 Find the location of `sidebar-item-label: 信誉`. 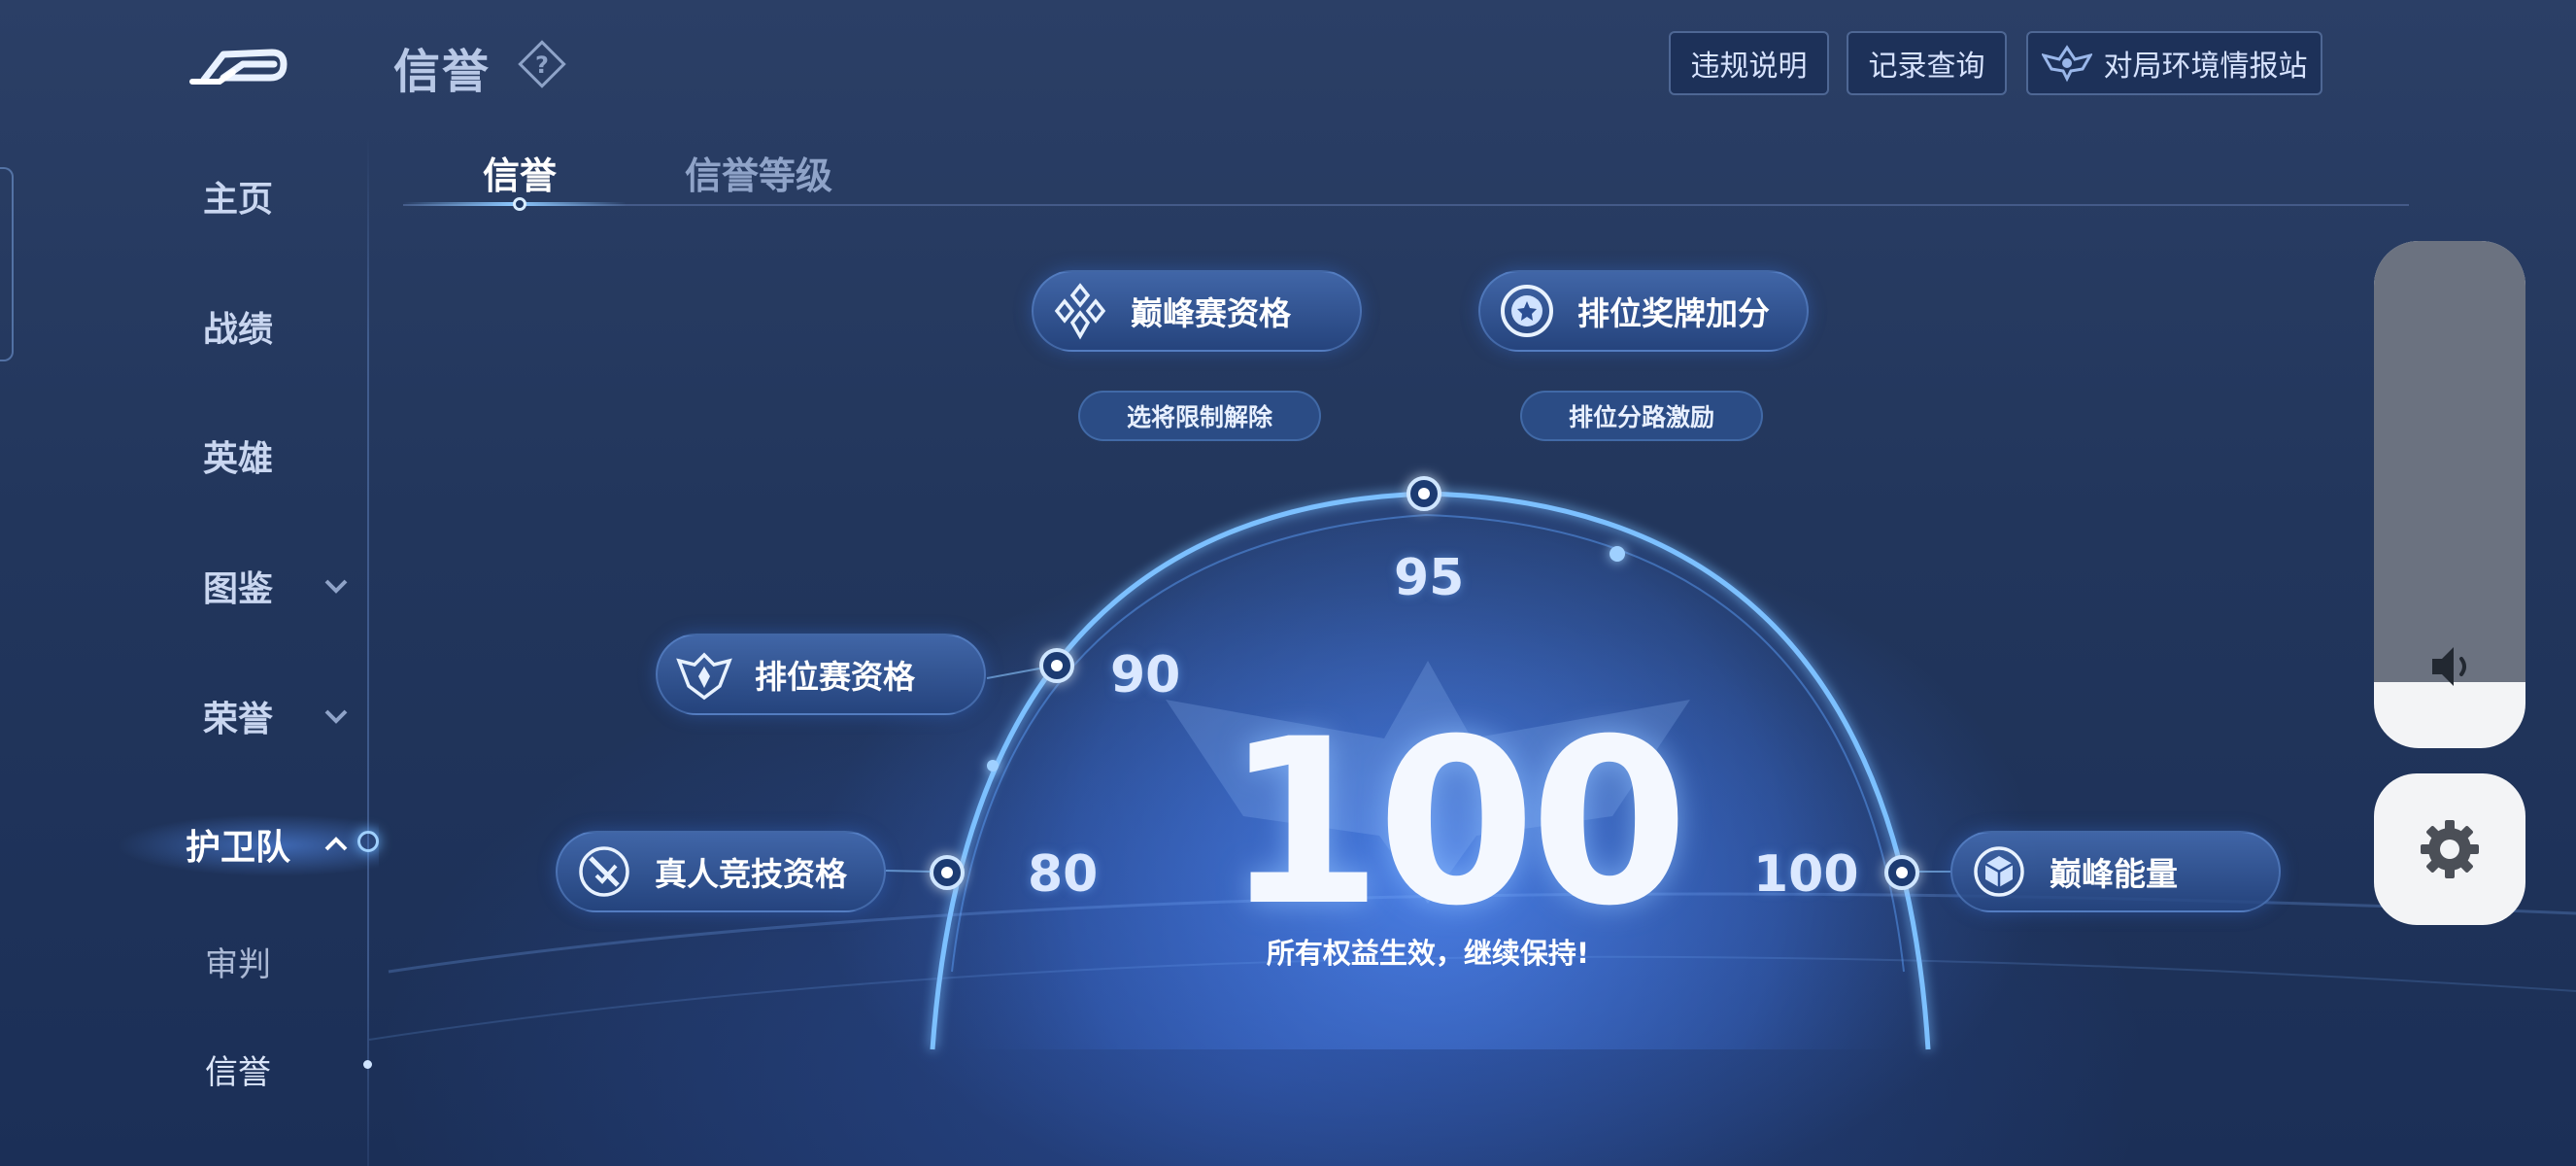

sidebar-item-label: 信誉 is located at coordinates (238, 1072).